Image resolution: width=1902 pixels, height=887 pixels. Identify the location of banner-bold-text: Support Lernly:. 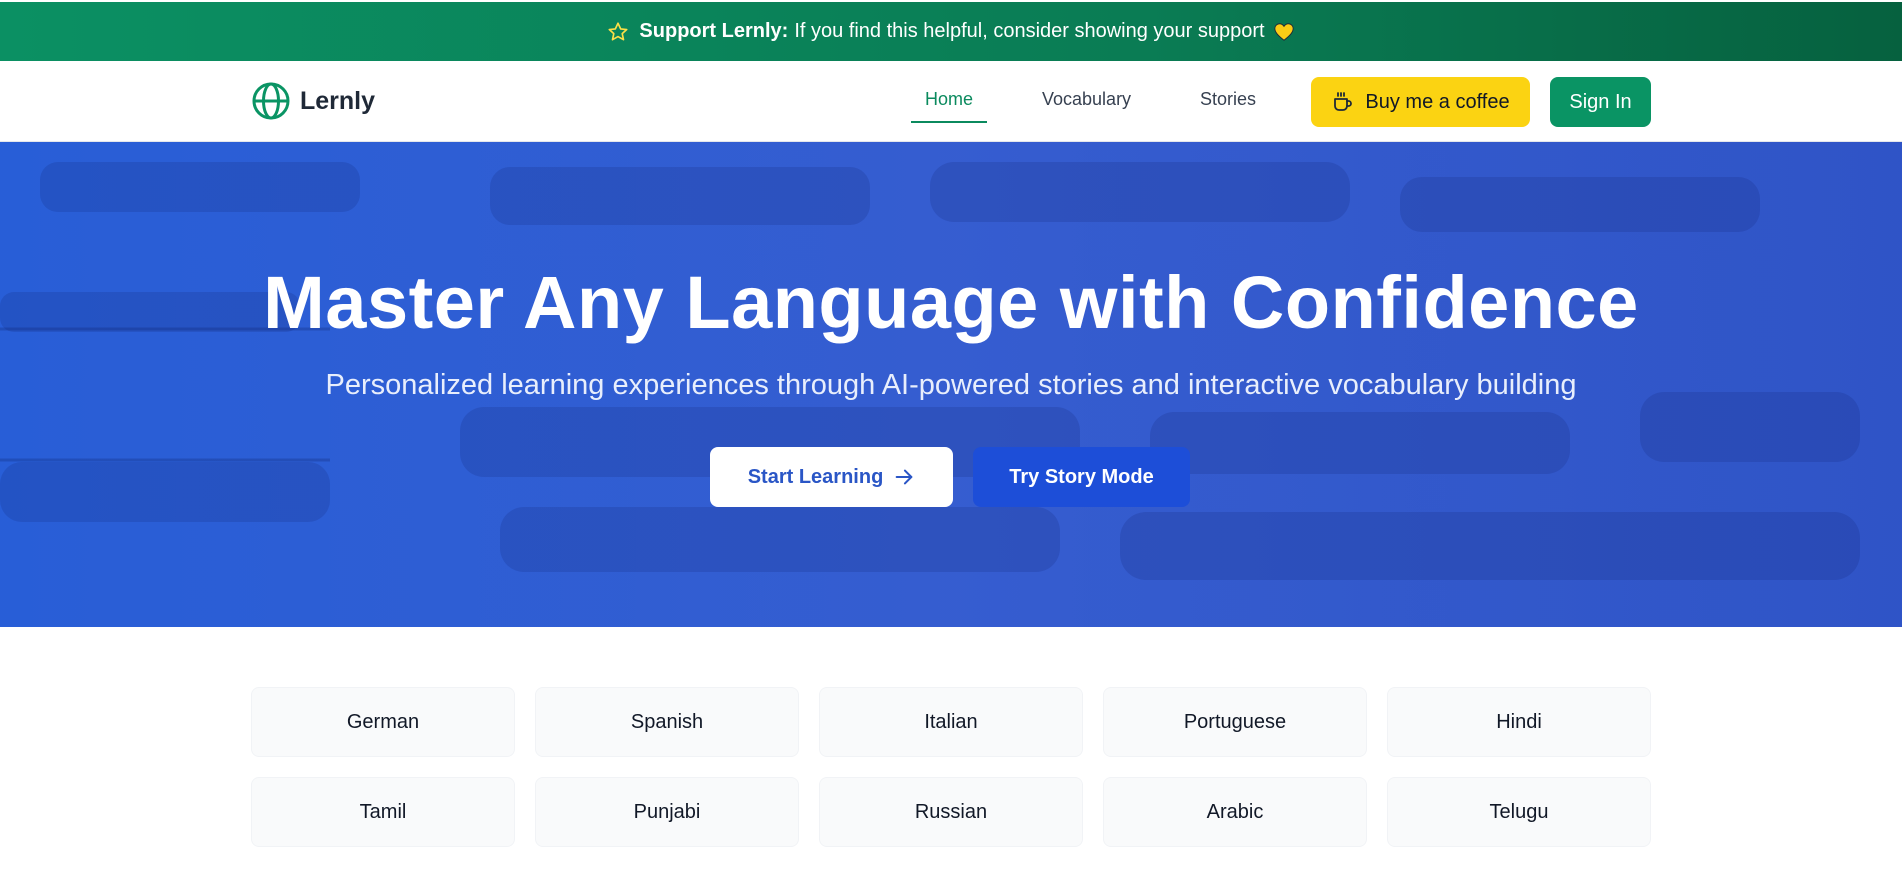
(714, 31).